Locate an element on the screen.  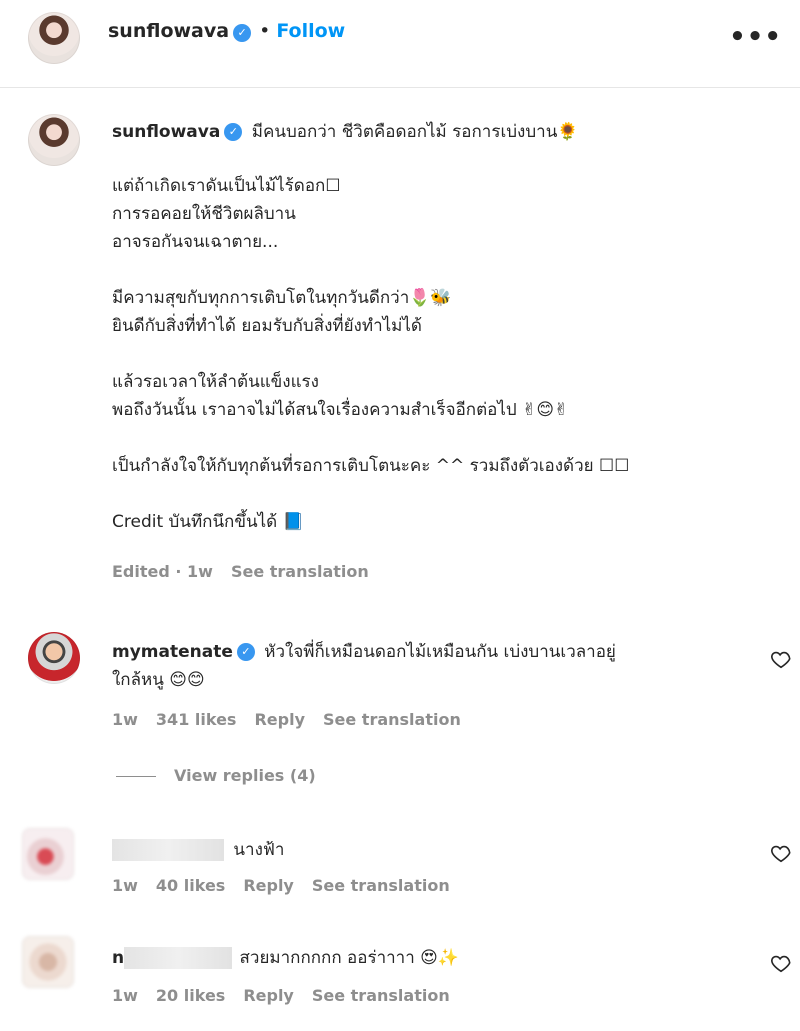
comment-likes: 40 likes is located at coordinates (190, 885).